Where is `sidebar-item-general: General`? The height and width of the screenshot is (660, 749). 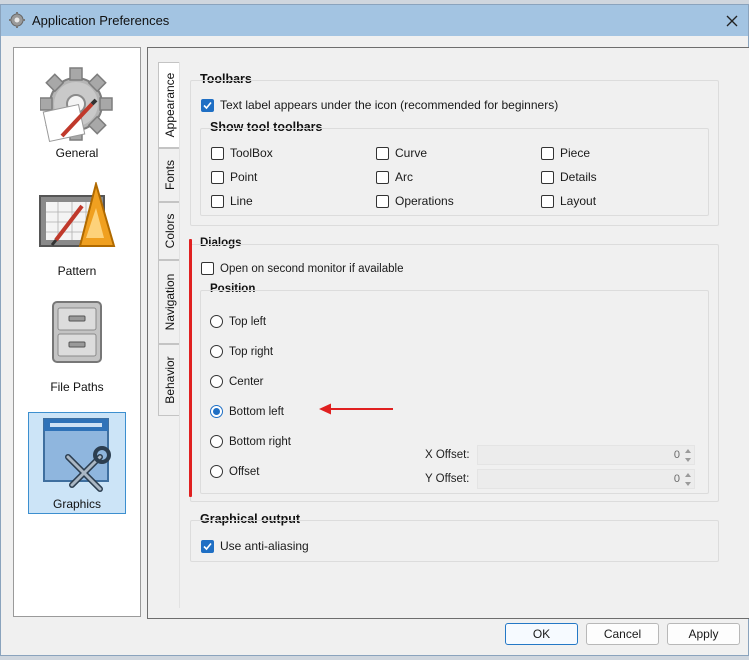
sidebar-item-general: General is located at coordinates (77, 111).